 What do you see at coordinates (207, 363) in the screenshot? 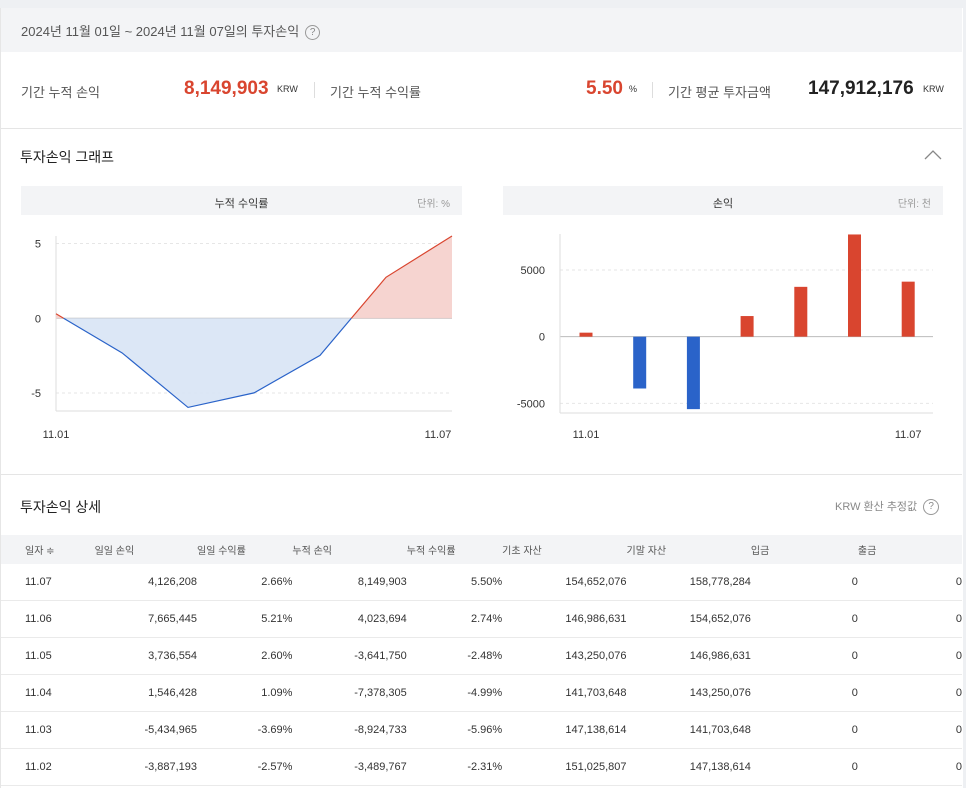
I see `negative-area` at bounding box center [207, 363].